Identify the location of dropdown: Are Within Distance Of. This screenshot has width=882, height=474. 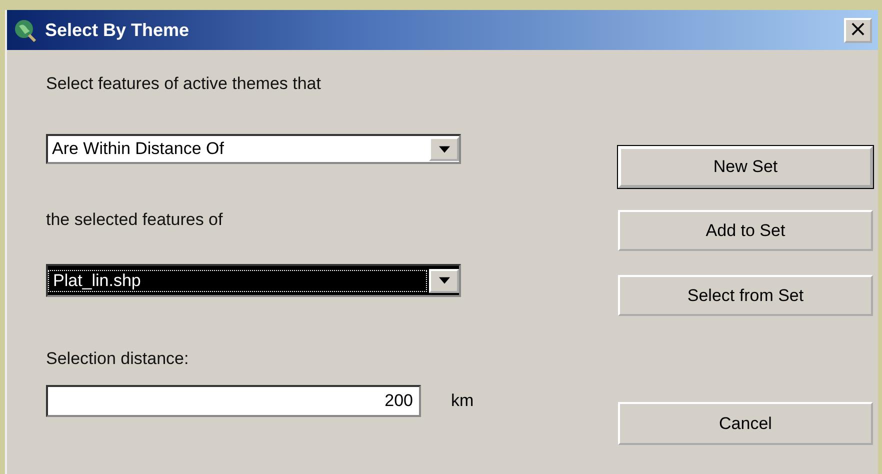
(253, 149).